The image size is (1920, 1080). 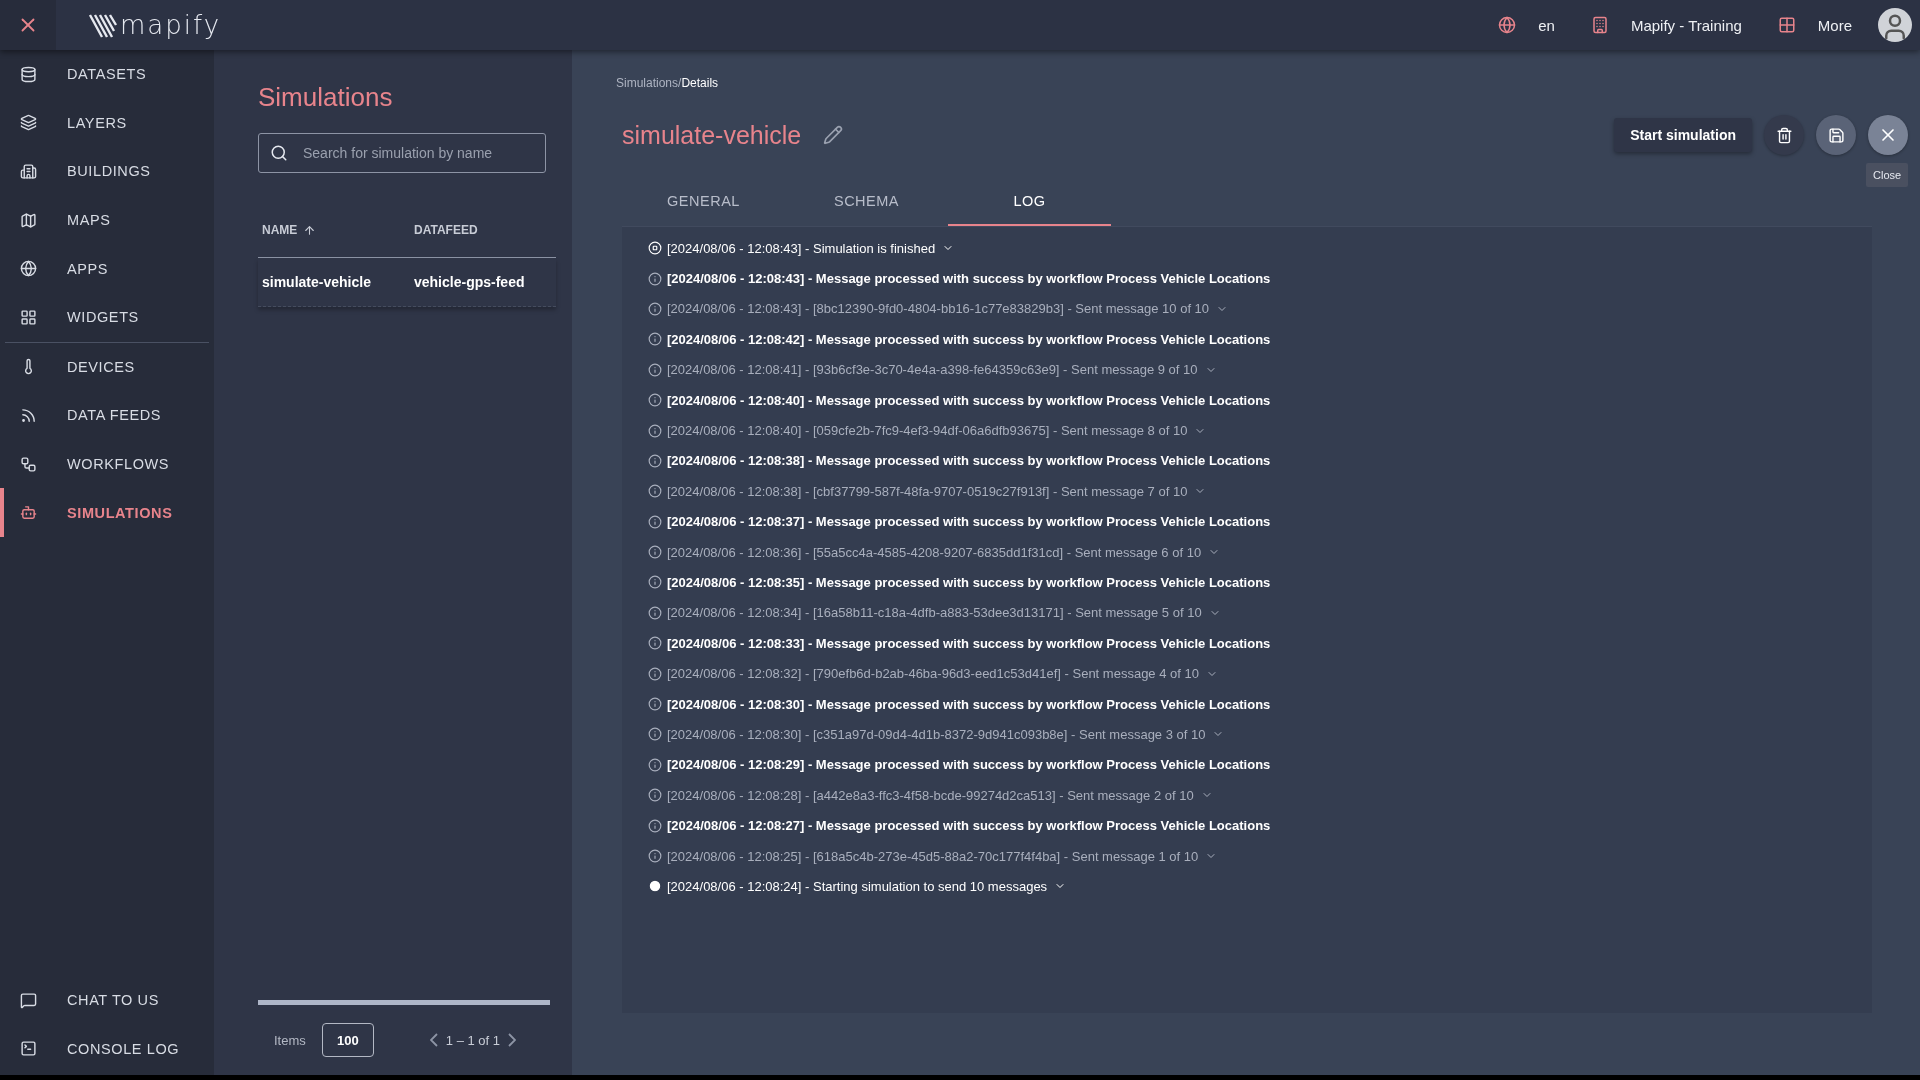 What do you see at coordinates (107, 317) in the screenshot?
I see `sidebar-item: WIDGETS` at bounding box center [107, 317].